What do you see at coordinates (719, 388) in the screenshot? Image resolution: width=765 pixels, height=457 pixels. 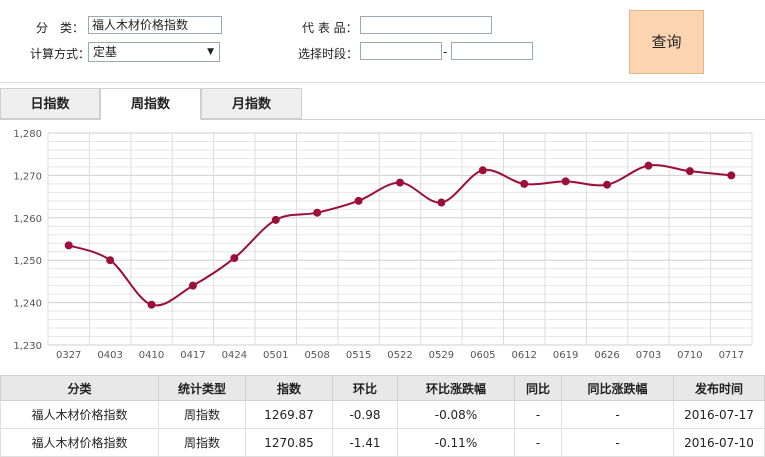 I see `header-publish-date: 发布时间` at bounding box center [719, 388].